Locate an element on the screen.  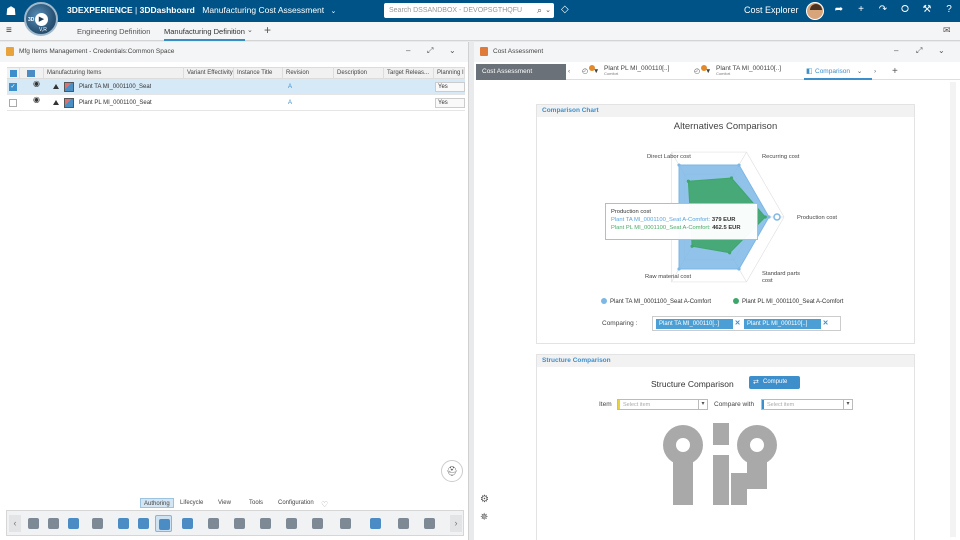
cube-icon is located at coordinates (143, 523).